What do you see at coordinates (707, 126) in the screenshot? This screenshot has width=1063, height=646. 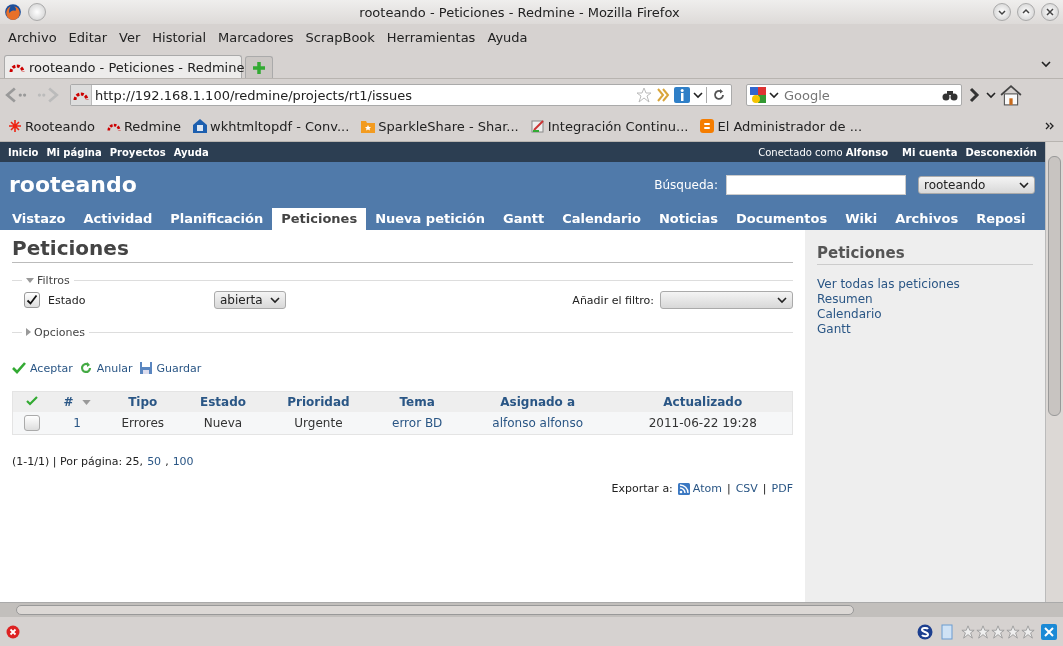 I see `blog-icon` at bounding box center [707, 126].